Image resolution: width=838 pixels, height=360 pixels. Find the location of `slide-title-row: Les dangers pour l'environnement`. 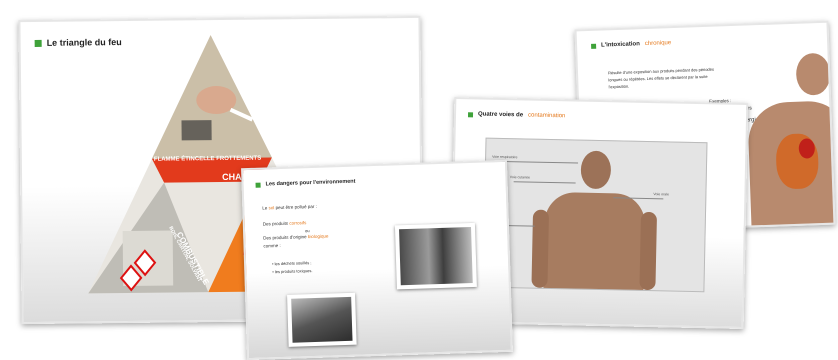

slide-title-row: Les dangers pour l'environnement is located at coordinates (305, 183).